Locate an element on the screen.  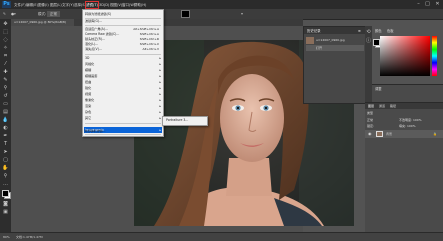
clone-stamp-icon: ⚲ is located at coordinates (5, 88).